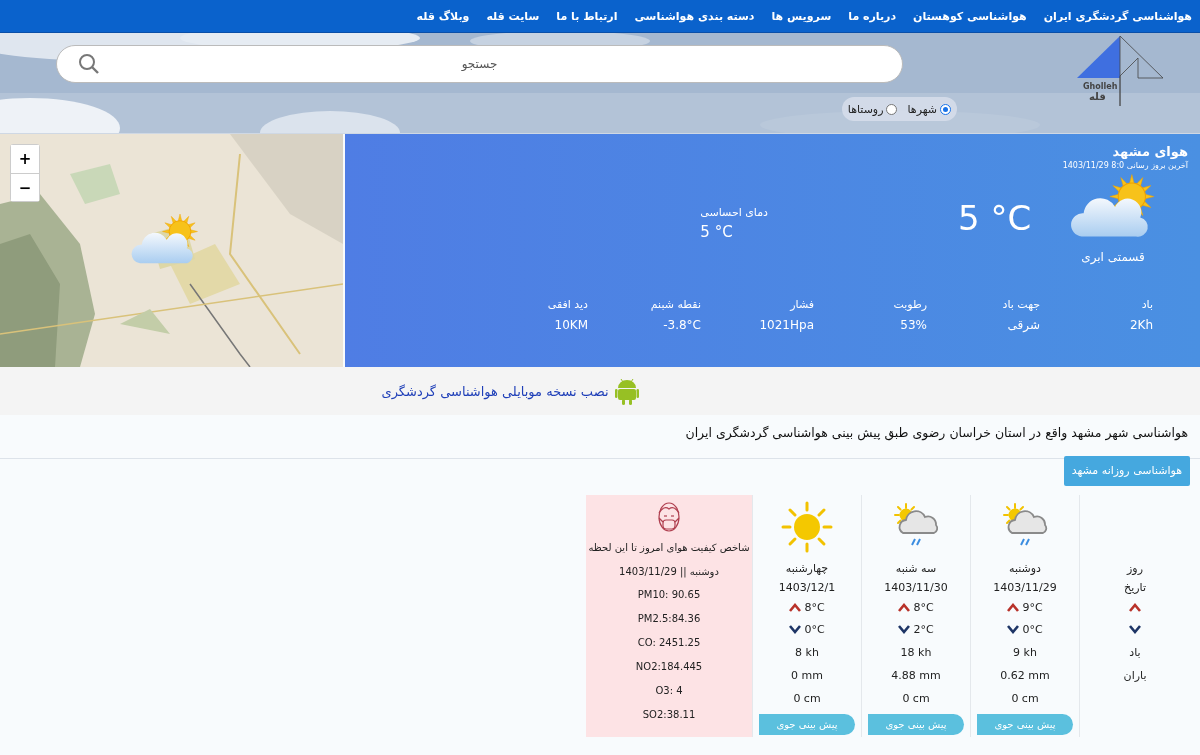 The image size is (1200, 755). I want to click on update-time: آخرین بروز رسانی 8:0 1403/11/29, so click(1124, 165).